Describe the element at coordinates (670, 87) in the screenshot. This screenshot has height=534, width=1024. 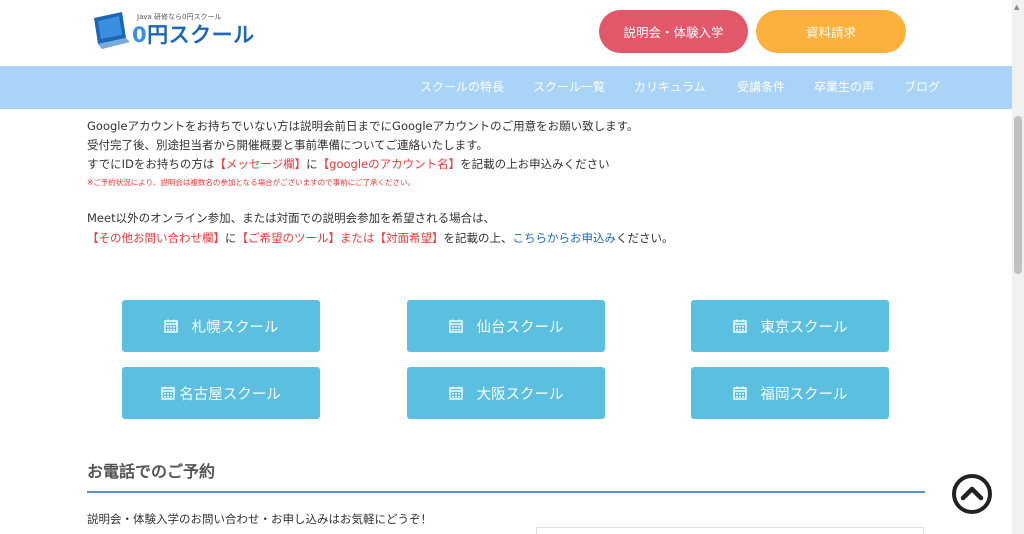
I see `nav-item-curriculum: カリキュラム` at that location.